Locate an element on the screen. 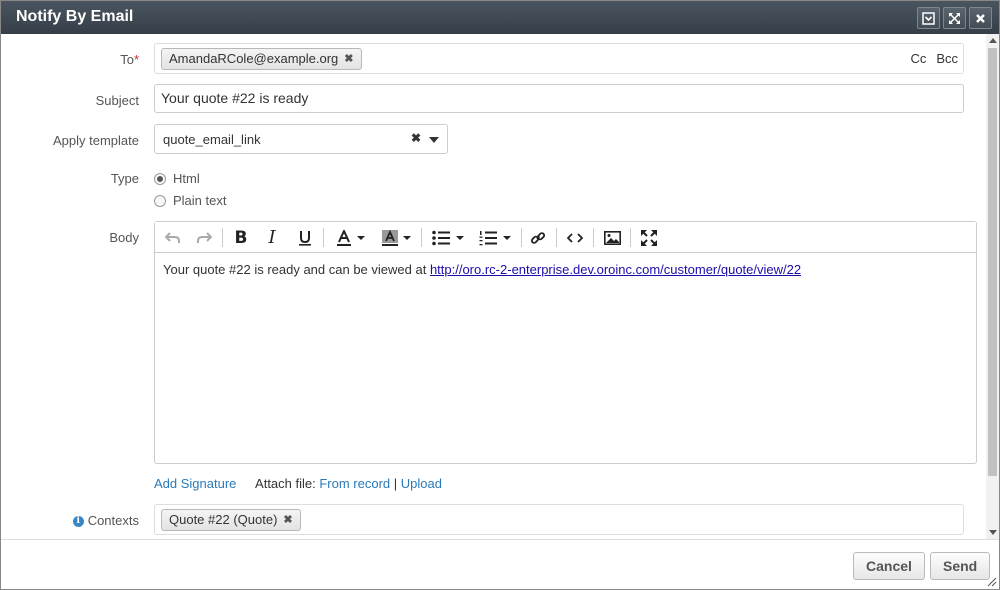  type-option-html: Html is located at coordinates (177, 178).